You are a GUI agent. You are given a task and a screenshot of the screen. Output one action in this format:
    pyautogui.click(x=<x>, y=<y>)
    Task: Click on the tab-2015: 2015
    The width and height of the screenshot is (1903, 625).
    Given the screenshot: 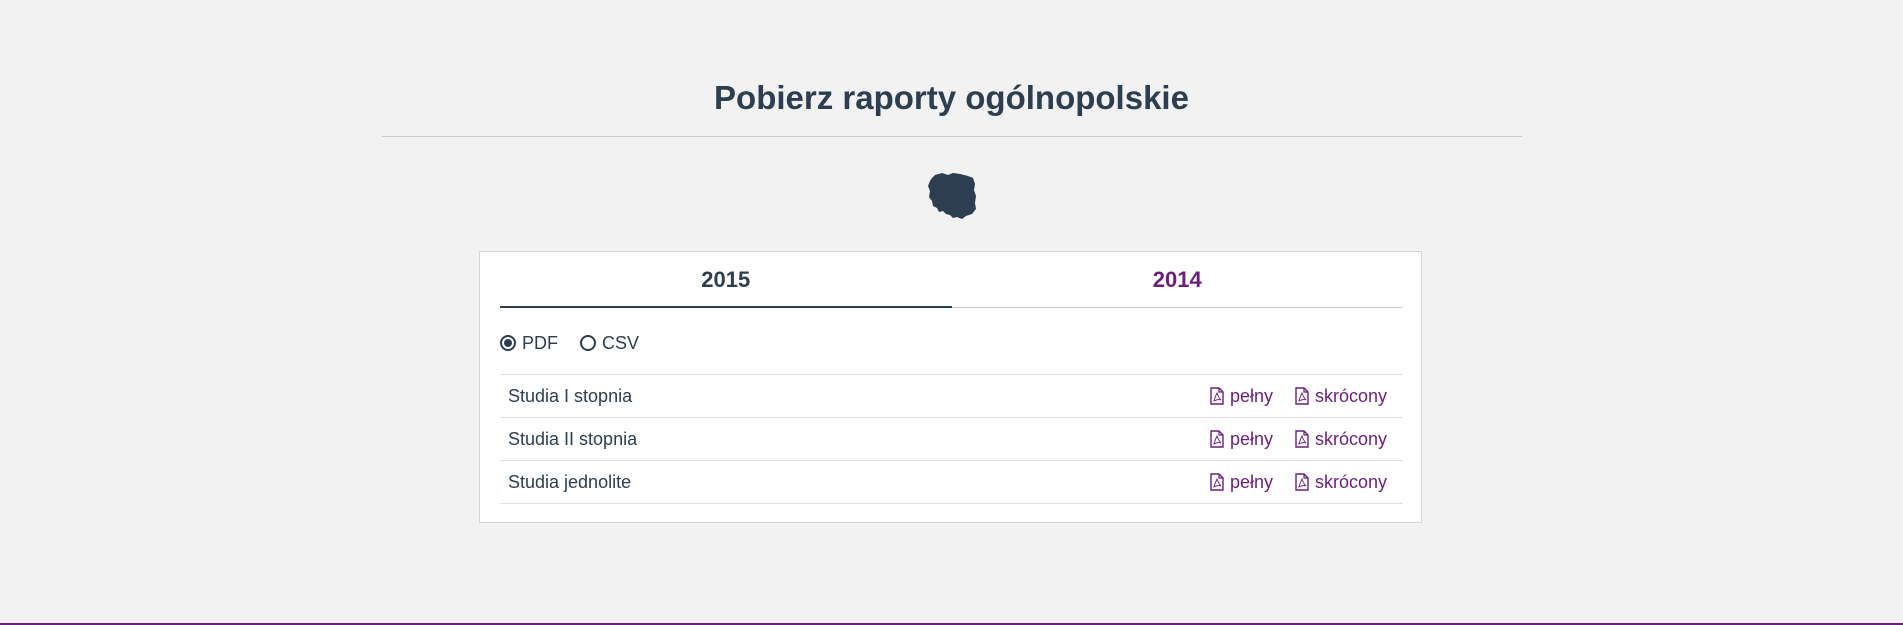 What is the action you would take?
    pyautogui.click(x=726, y=280)
    